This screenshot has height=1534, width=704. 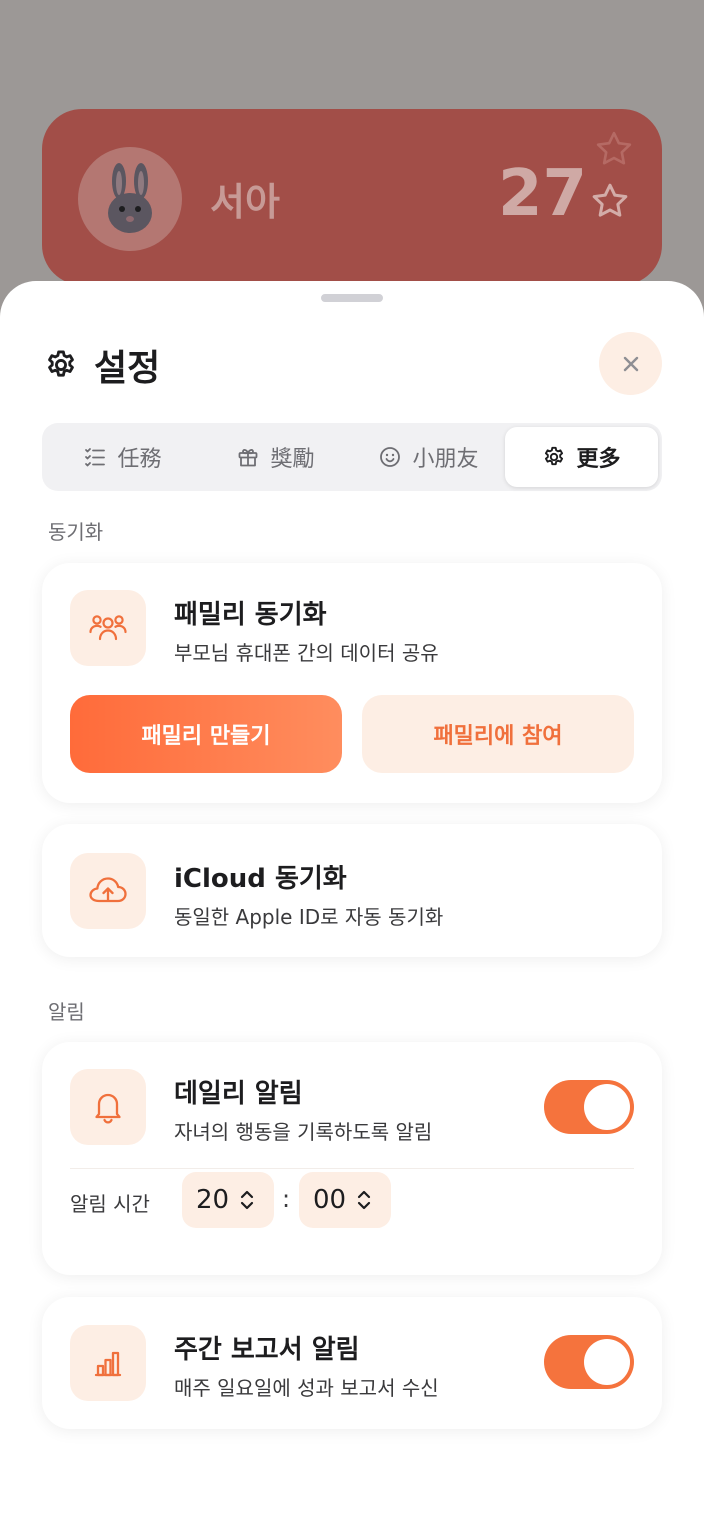 I want to click on card-title: 패밀리 동기화, so click(x=250, y=615).